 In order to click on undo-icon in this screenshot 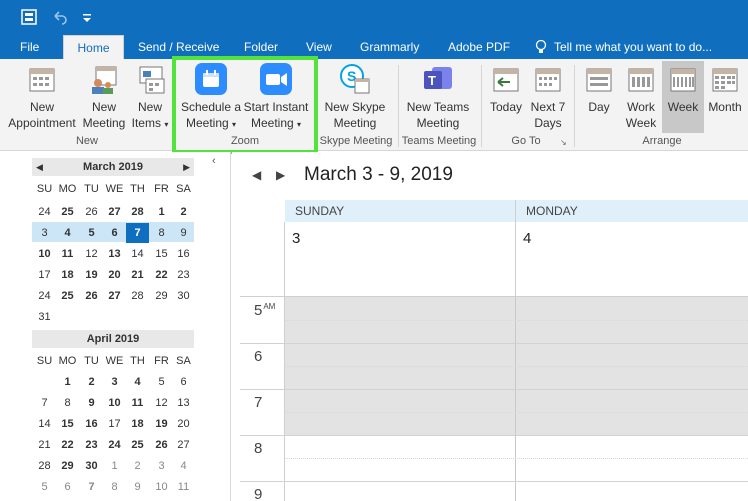, I will do `click(59, 17)`.